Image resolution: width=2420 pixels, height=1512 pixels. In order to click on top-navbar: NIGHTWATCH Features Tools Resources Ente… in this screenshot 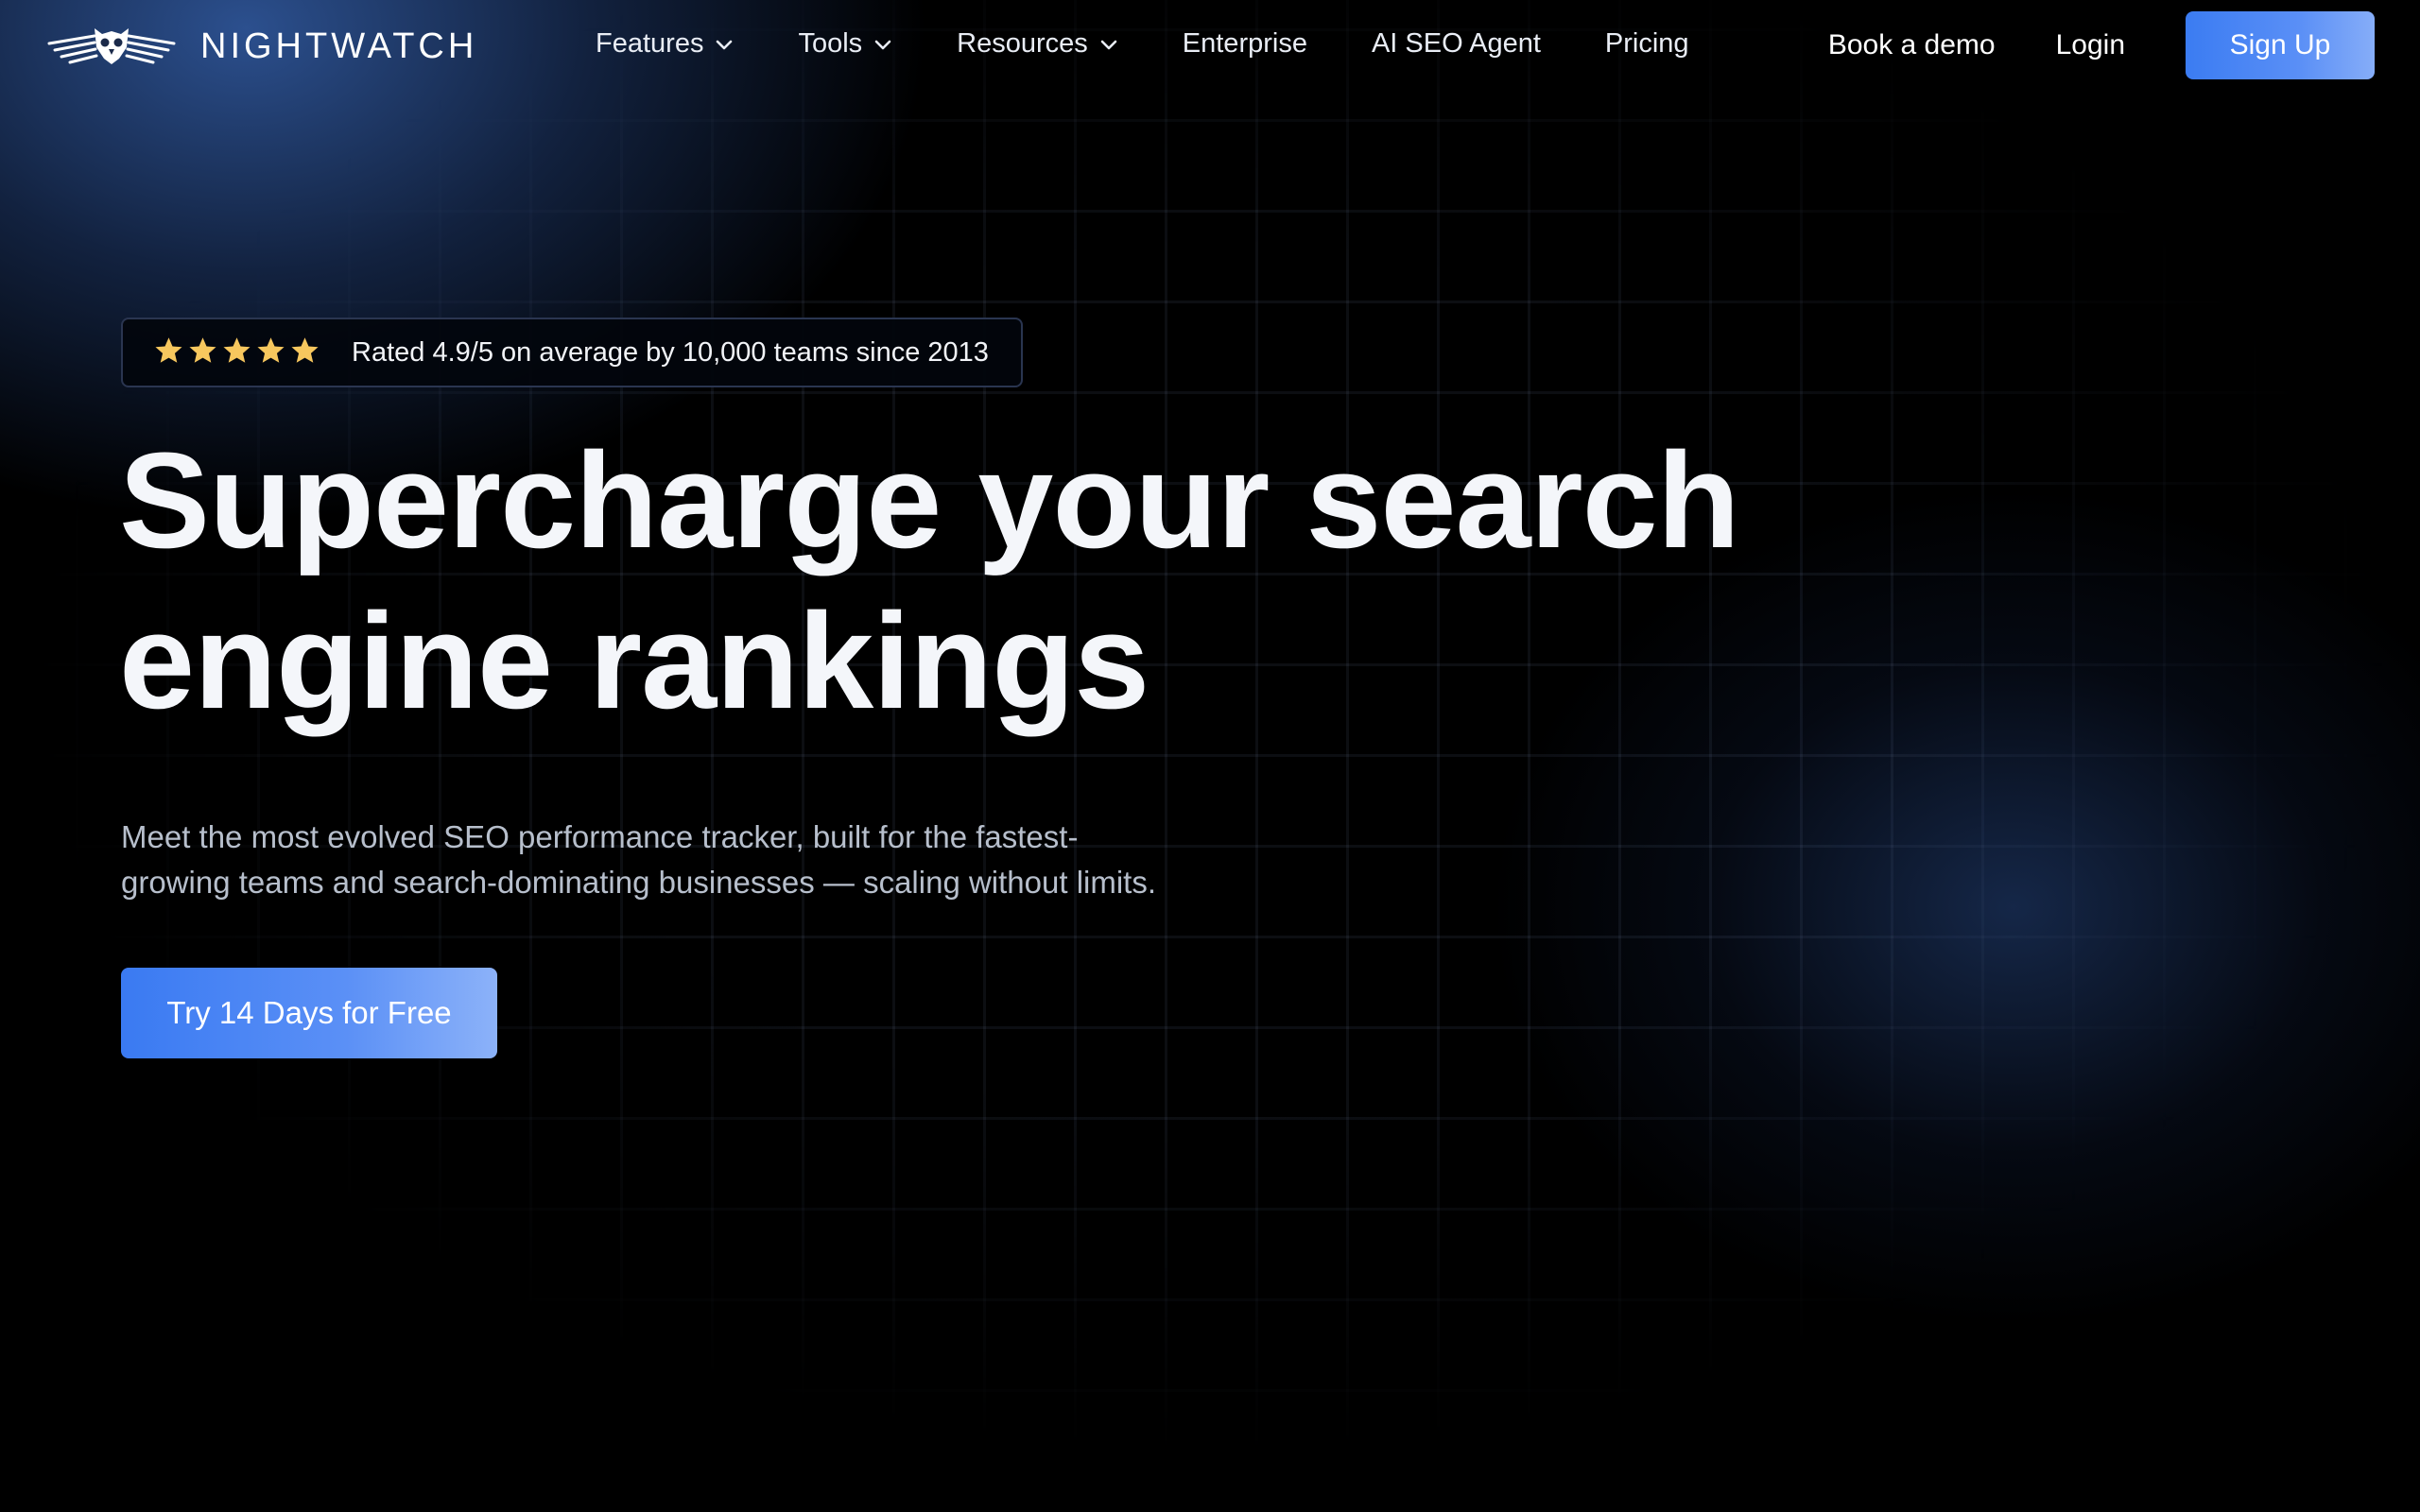, I will do `click(1210, 45)`.